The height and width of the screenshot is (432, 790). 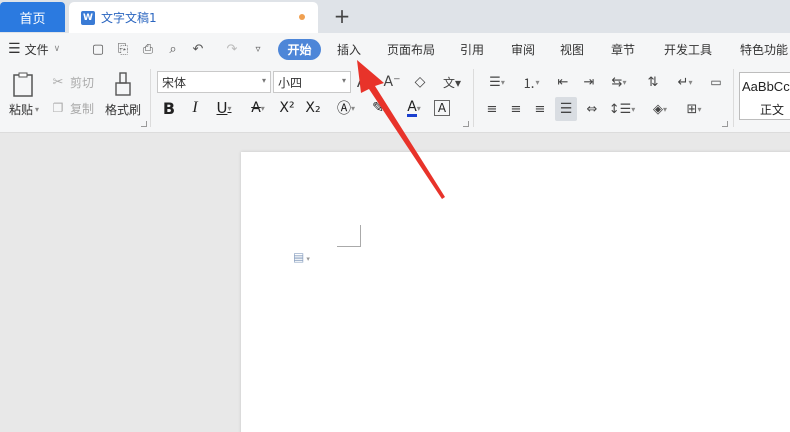 I want to click on tab-insert: 插入, so click(x=349, y=49).